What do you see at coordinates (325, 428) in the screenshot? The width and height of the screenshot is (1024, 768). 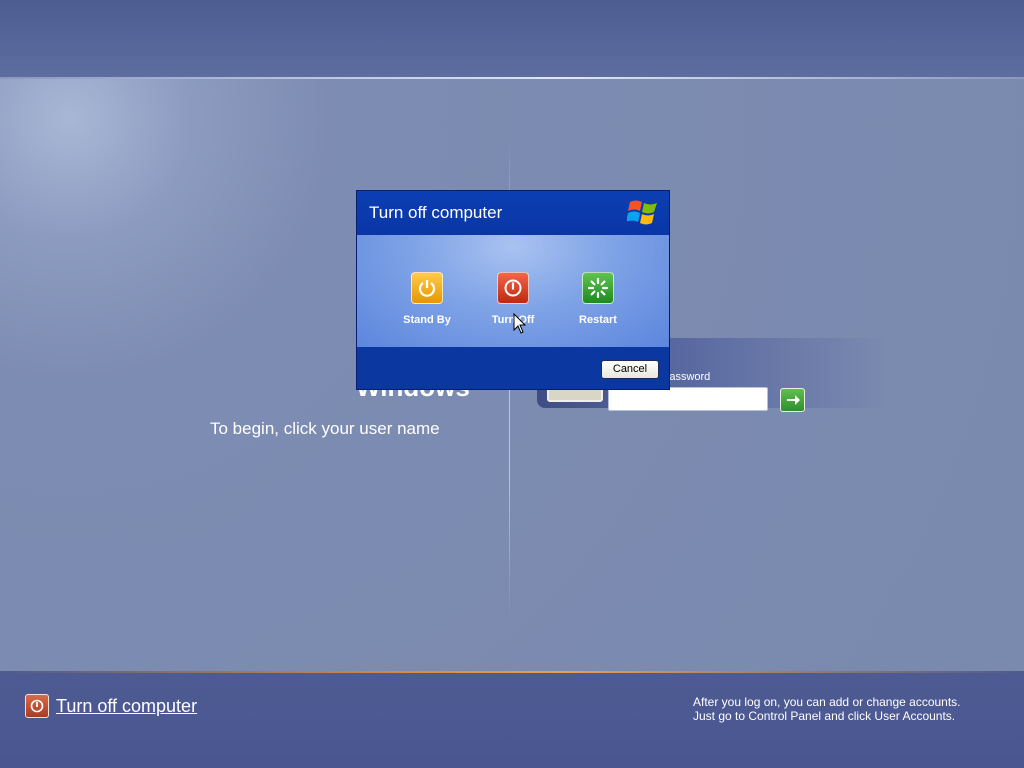 I see `begin-instruction: To begin, click your user name` at bounding box center [325, 428].